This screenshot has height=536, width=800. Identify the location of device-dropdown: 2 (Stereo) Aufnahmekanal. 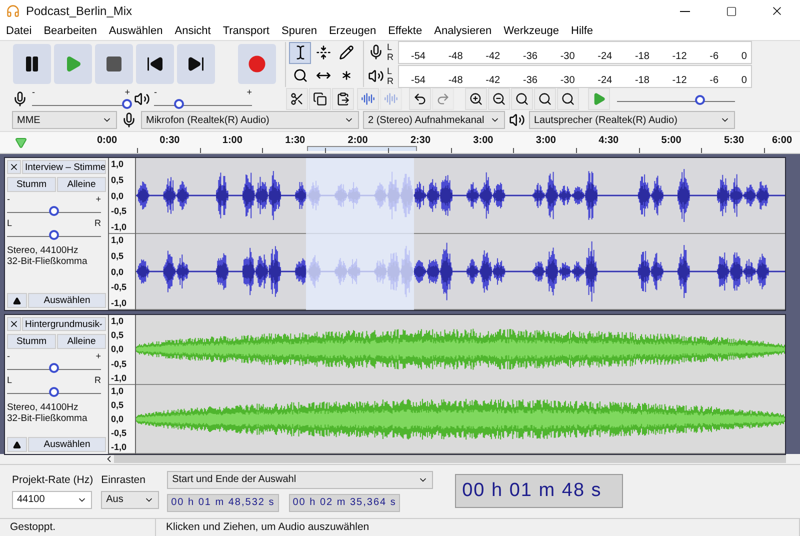
(434, 120).